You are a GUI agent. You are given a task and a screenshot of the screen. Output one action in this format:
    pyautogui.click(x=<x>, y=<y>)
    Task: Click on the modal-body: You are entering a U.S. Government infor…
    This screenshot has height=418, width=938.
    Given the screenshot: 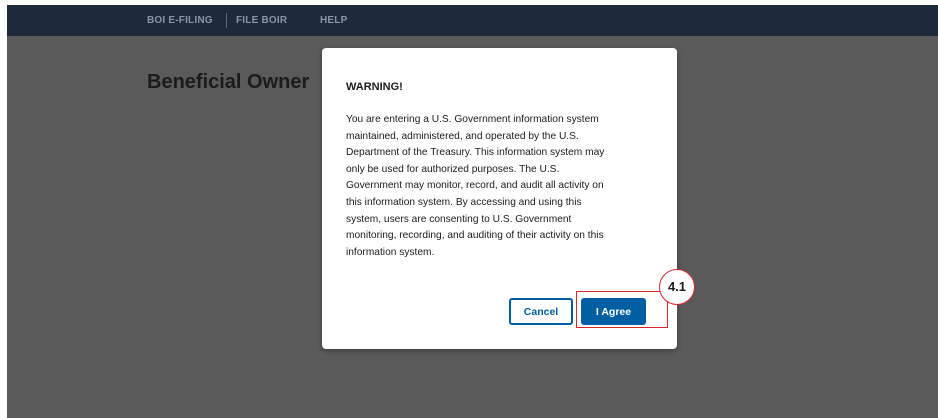 What is the action you would take?
    pyautogui.click(x=502, y=186)
    